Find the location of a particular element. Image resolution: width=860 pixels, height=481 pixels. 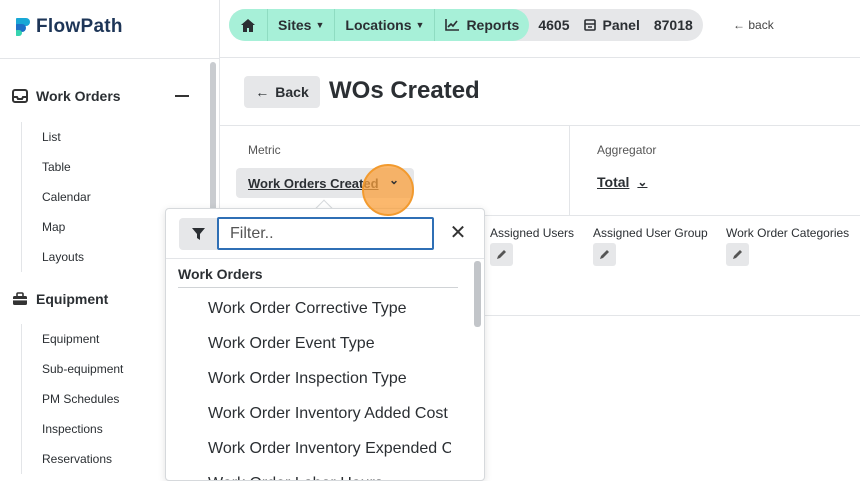

filter-input is located at coordinates (325, 233).